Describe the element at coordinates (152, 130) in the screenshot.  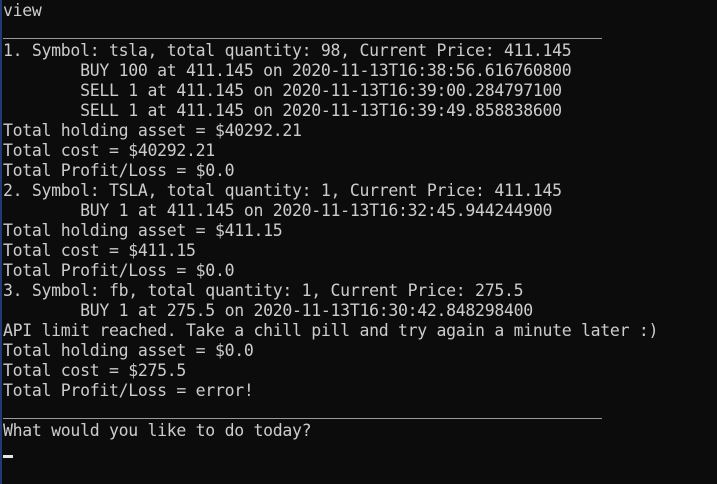
I see `console-line-holding-asset: Total holding asset = $40292.21` at that location.